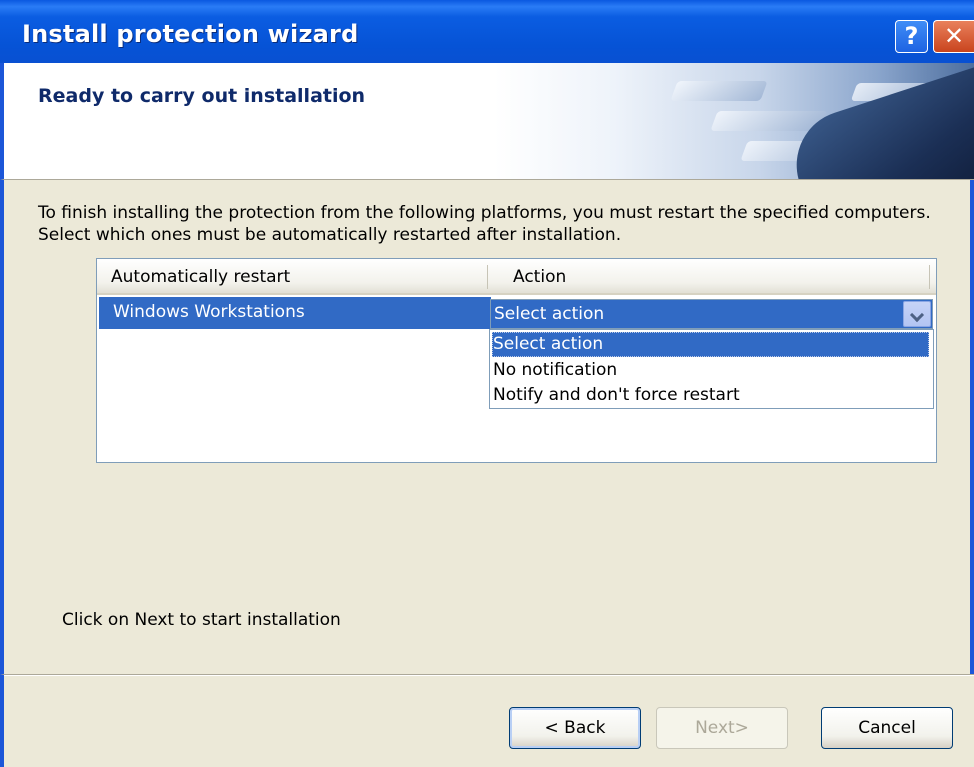 This screenshot has height=767, width=974. I want to click on action-select: Select action, so click(711, 314).